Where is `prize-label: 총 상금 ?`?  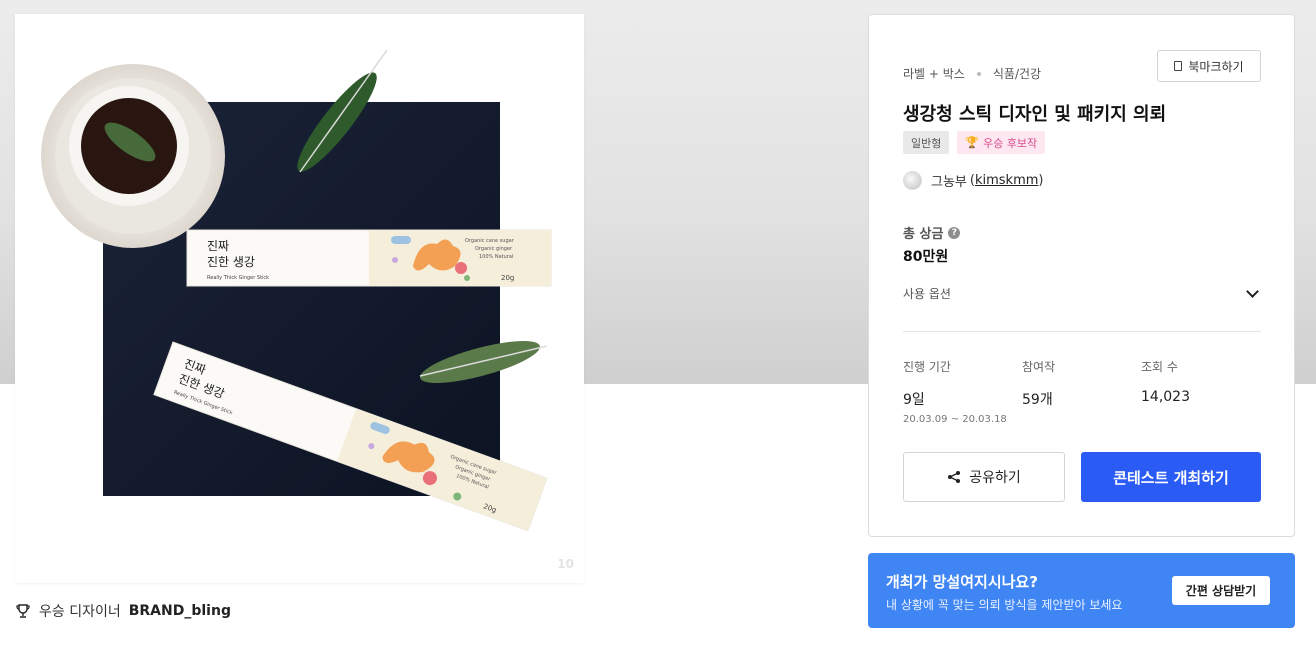
prize-label: 총 상금 ? is located at coordinates (932, 232).